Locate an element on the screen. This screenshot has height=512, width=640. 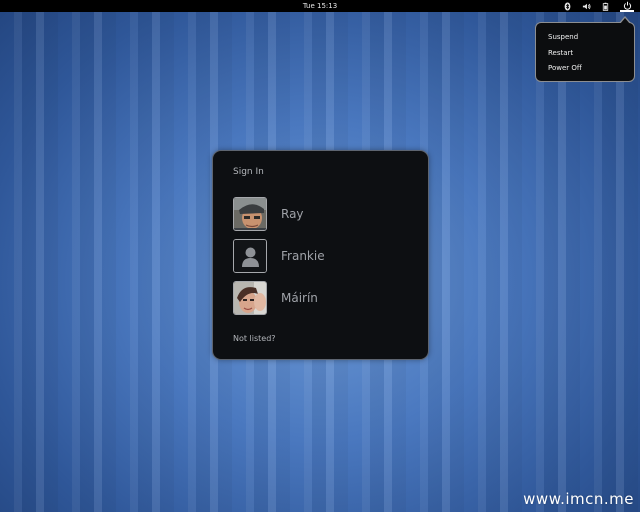
menu-item-restart: Restart is located at coordinates (585, 54).